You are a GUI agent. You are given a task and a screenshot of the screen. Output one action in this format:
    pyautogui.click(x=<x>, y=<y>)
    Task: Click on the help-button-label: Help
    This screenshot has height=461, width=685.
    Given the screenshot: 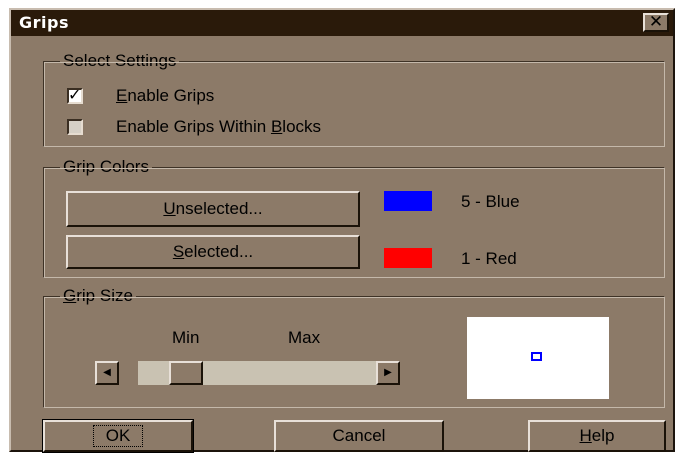 What is the action you would take?
    pyautogui.click(x=597, y=435)
    